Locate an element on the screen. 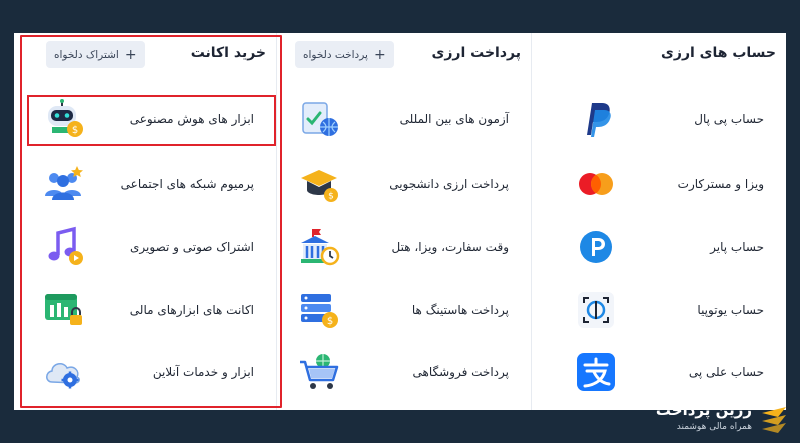 This screenshot has height=443, width=800. menu-item-social-premium: پرمیوم شبکه های اجتماعی is located at coordinates (145, 184).